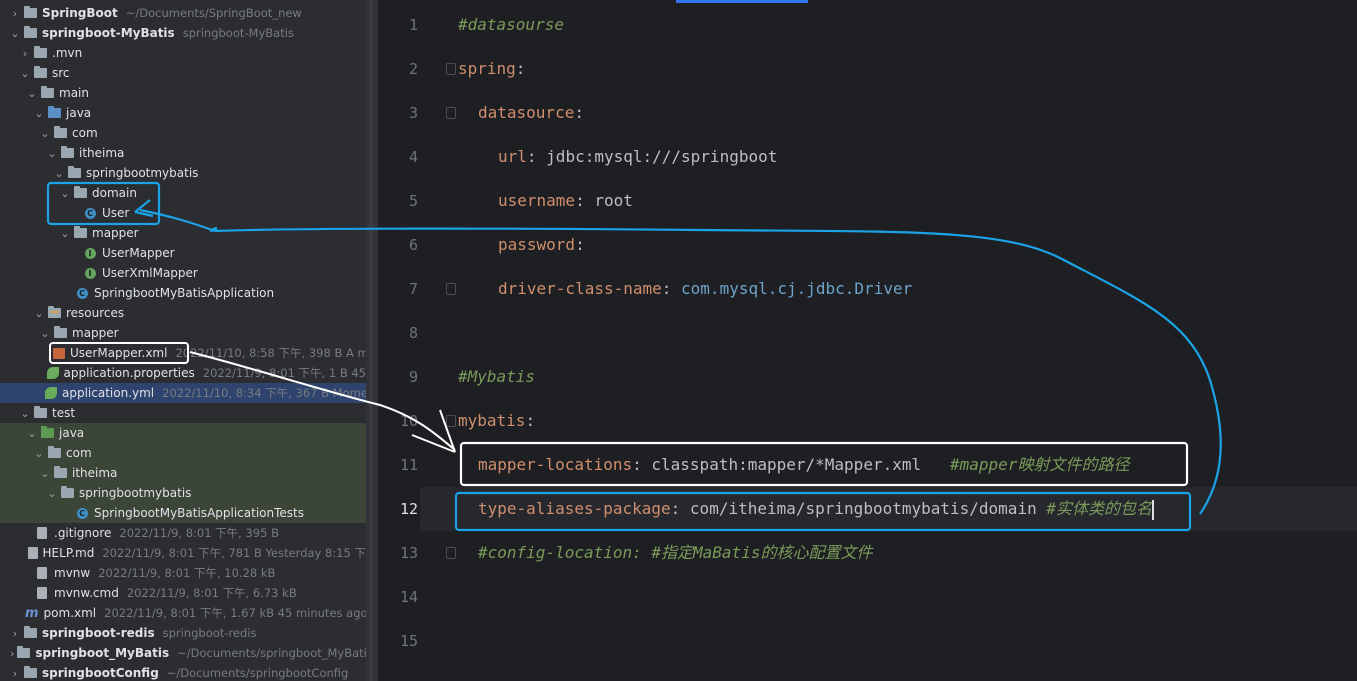  What do you see at coordinates (90, 213) in the screenshot?
I see `class-icon: C` at bounding box center [90, 213].